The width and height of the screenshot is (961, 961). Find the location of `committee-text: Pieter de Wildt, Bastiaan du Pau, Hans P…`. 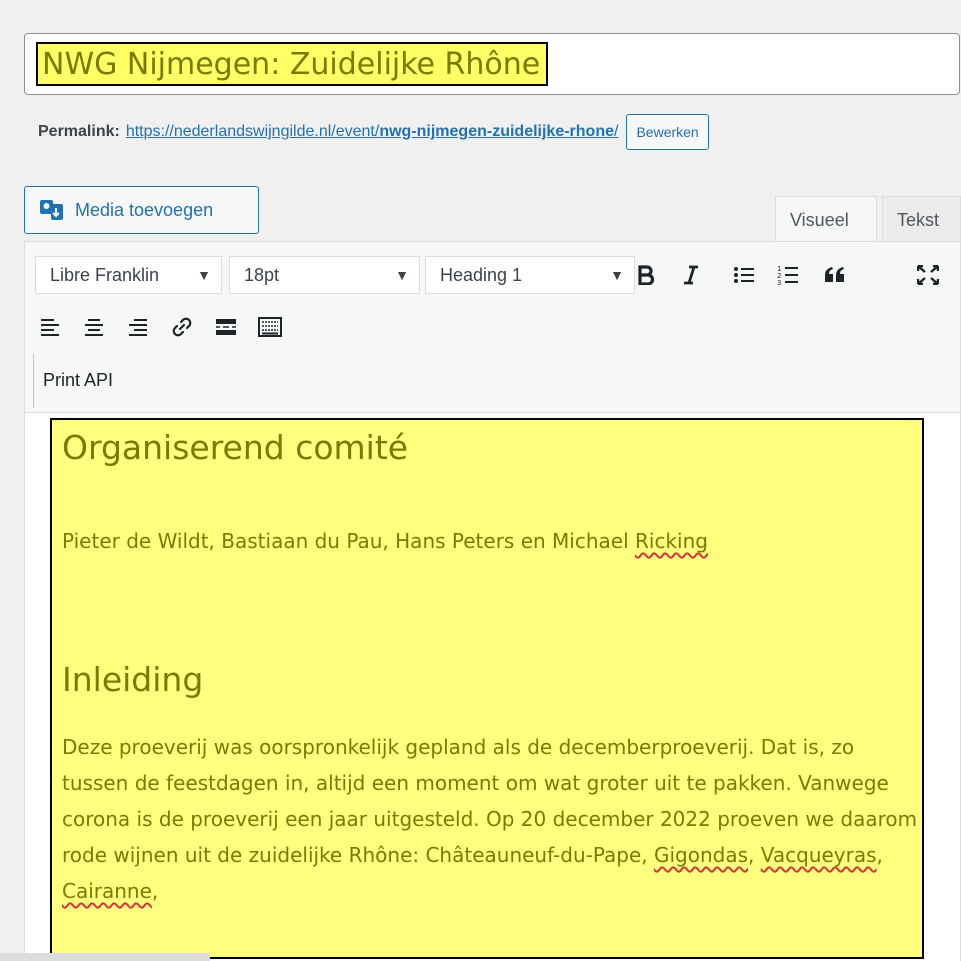

committee-text: Pieter de Wildt, Bastiaan du Pau, Hans P… is located at coordinates (348, 541).